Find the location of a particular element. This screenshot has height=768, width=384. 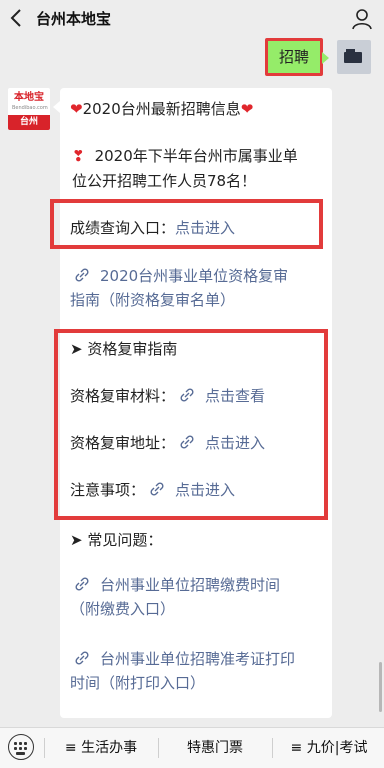

exclamation-icon: ❣ is located at coordinates (78, 156).